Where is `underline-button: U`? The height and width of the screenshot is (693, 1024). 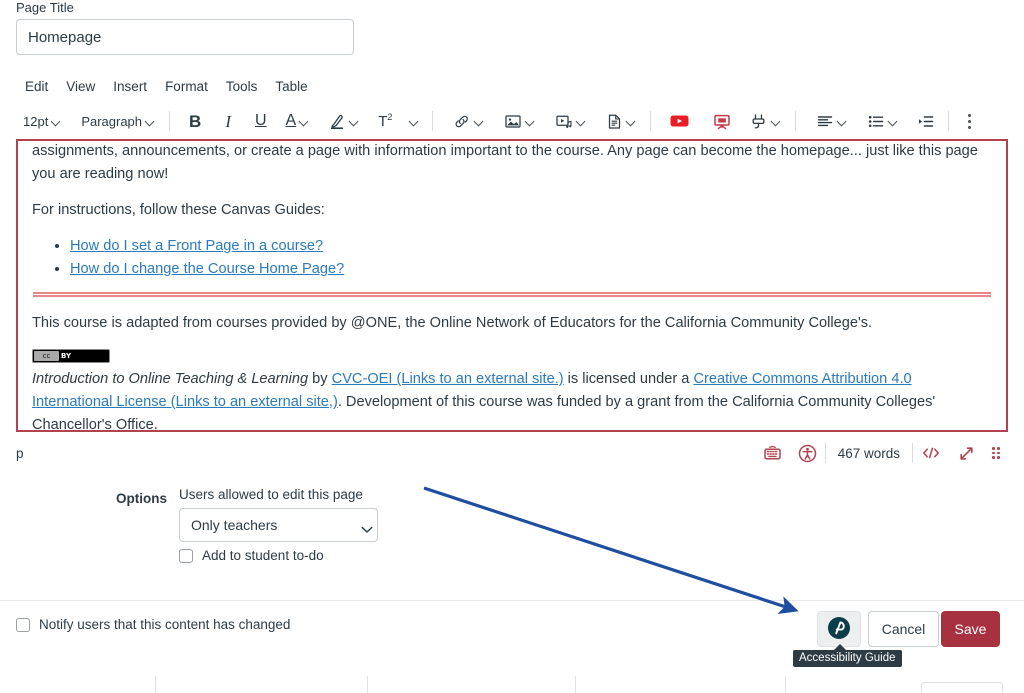 underline-button: U is located at coordinates (261, 121).